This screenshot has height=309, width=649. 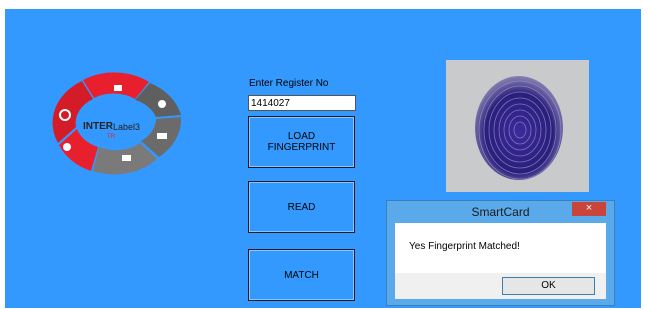 What do you see at coordinates (301, 275) in the screenshot?
I see `match-button: MATCH` at bounding box center [301, 275].